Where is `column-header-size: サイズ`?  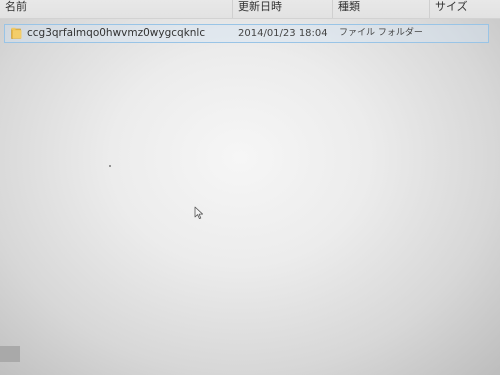 column-header-size: サイズ is located at coordinates (465, 9).